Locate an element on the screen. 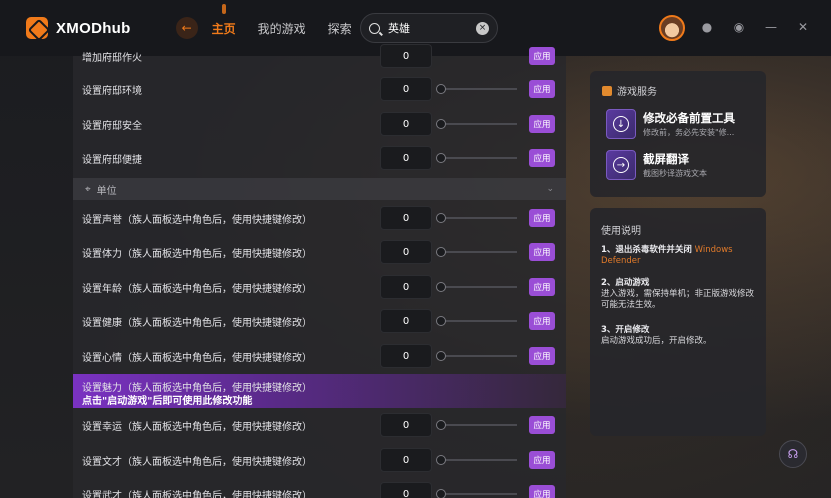 This screenshot has height=498, width=831. avatar is located at coordinates (672, 28).